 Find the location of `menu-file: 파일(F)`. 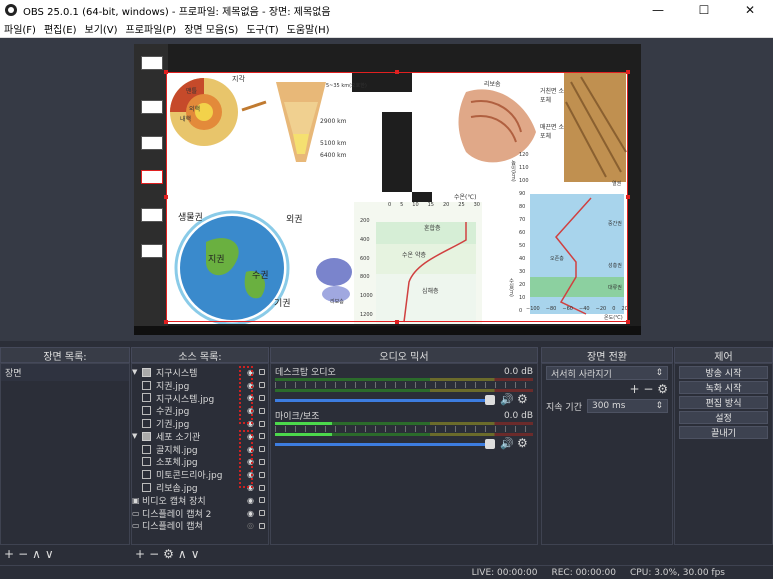

menu-file: 파일(F) is located at coordinates (20, 28).